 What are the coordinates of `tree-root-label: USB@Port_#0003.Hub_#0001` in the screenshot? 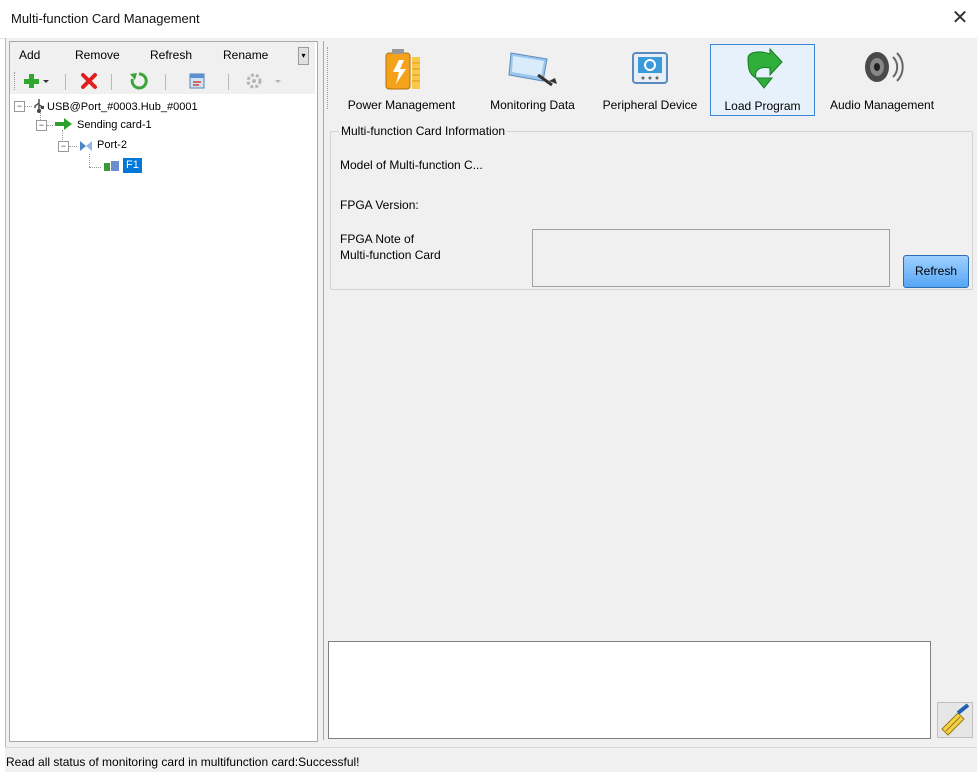 It's located at (122, 107).